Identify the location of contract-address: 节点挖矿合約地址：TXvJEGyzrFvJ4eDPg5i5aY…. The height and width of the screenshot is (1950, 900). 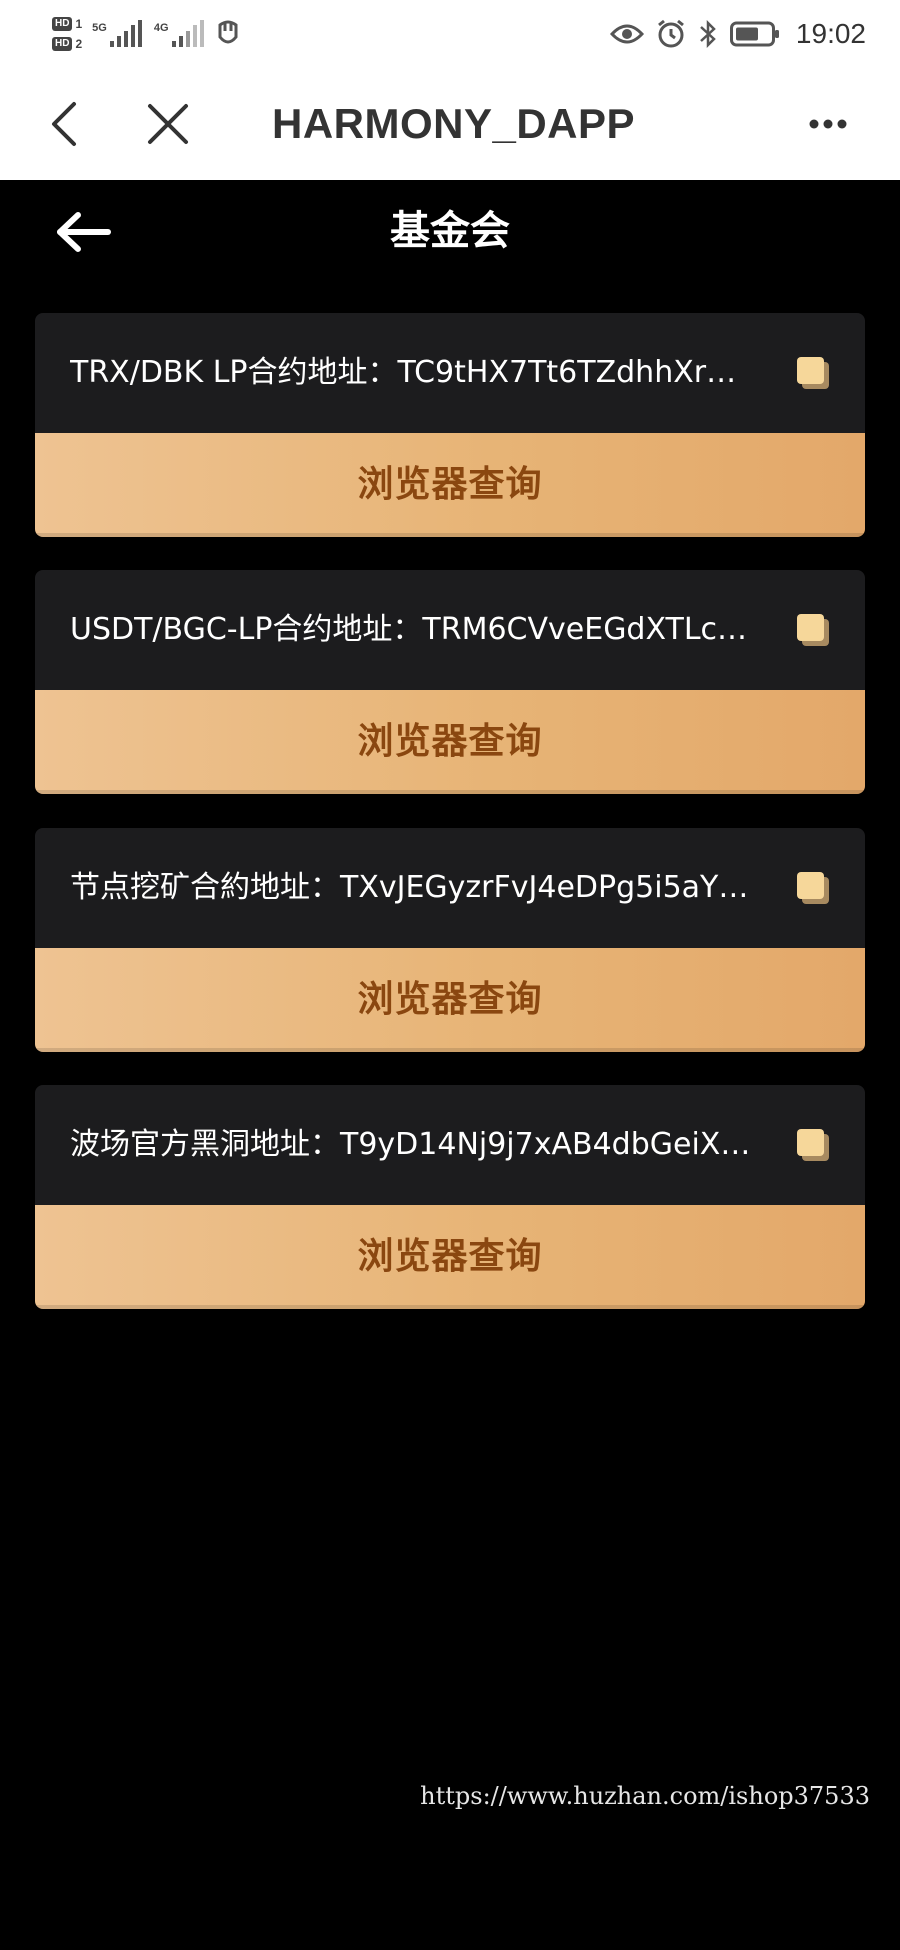
(409, 887).